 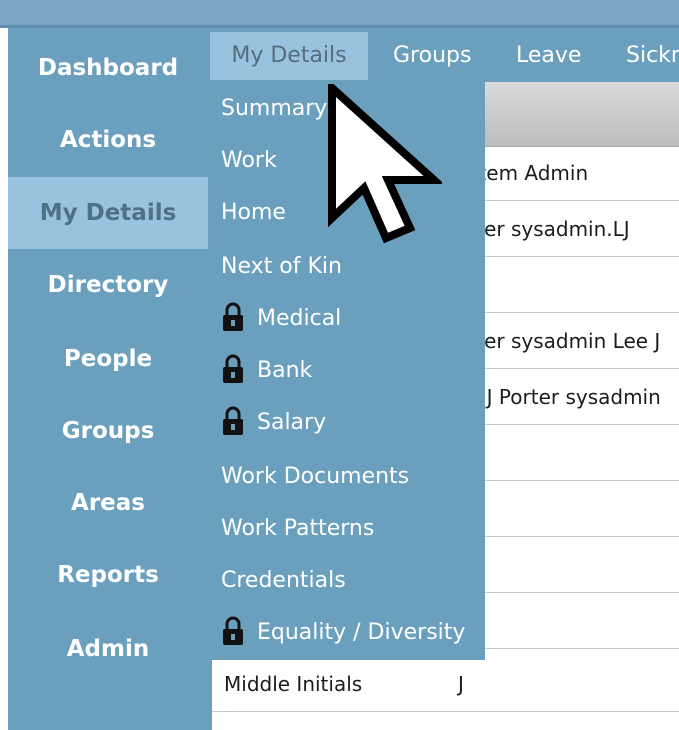 What do you see at coordinates (285, 370) in the screenshot?
I see `submenu-item-label: Bank` at bounding box center [285, 370].